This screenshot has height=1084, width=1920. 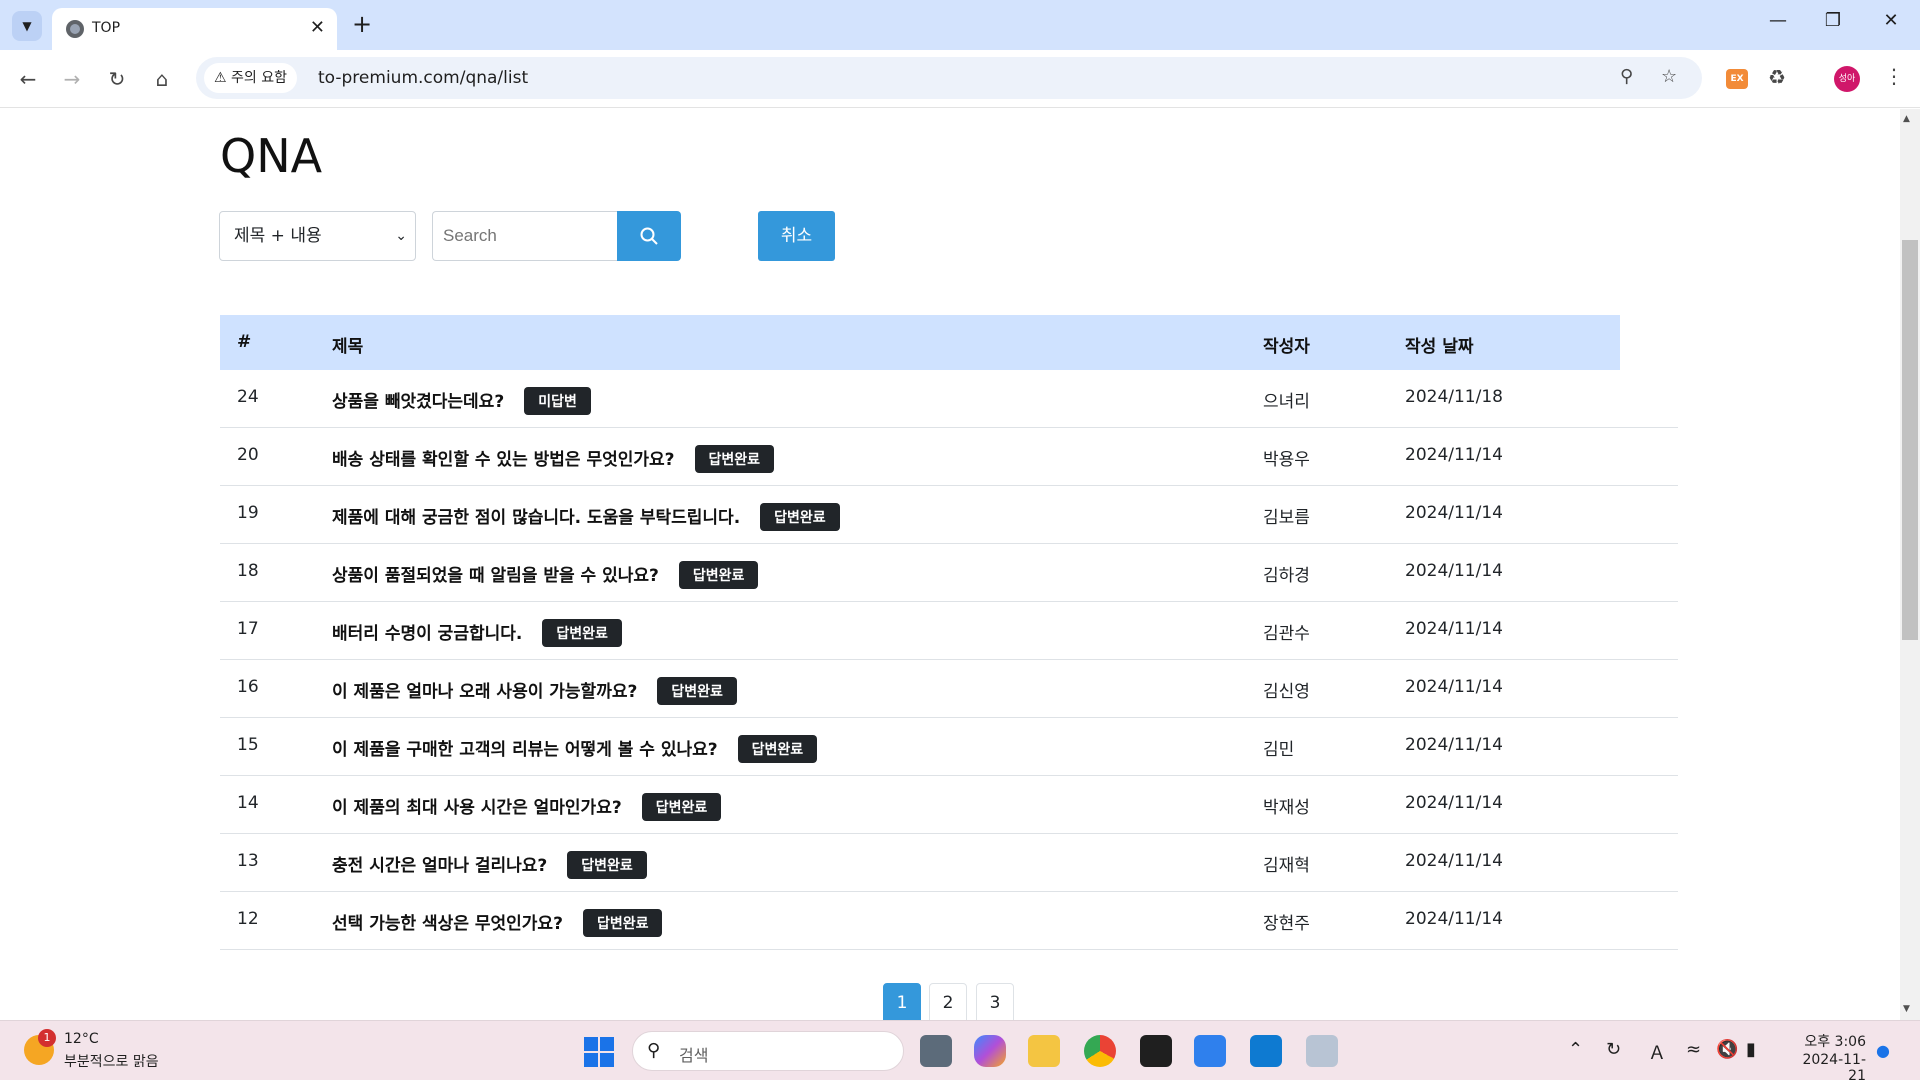 What do you see at coordinates (525, 236) in the screenshot?
I see `search-input` at bounding box center [525, 236].